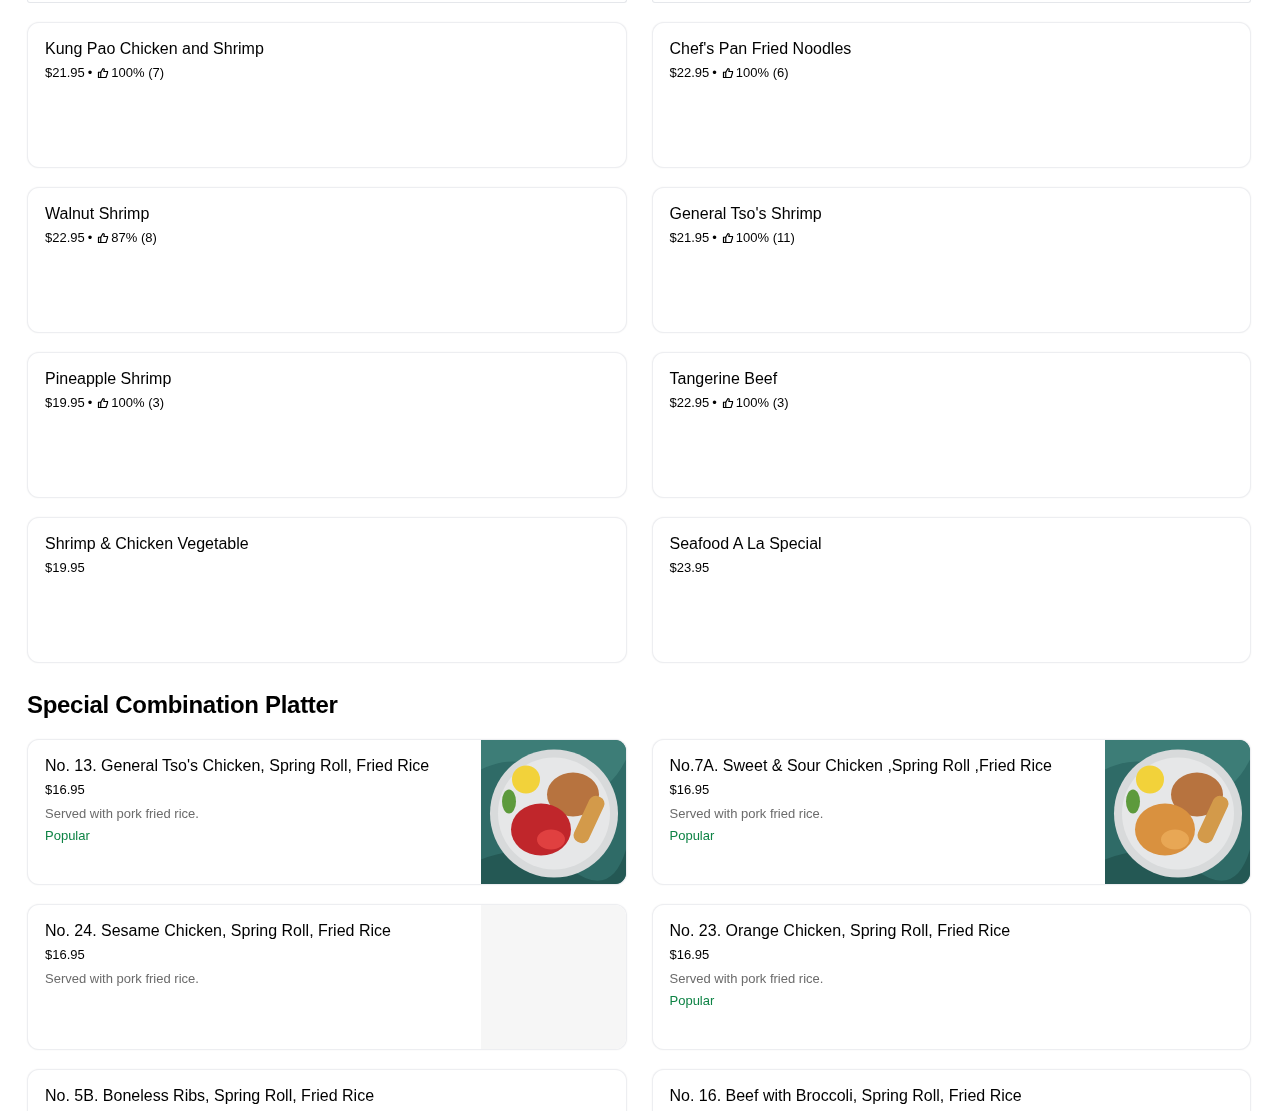  I want to click on item-name: Walnut Shrimp, so click(98, 214).